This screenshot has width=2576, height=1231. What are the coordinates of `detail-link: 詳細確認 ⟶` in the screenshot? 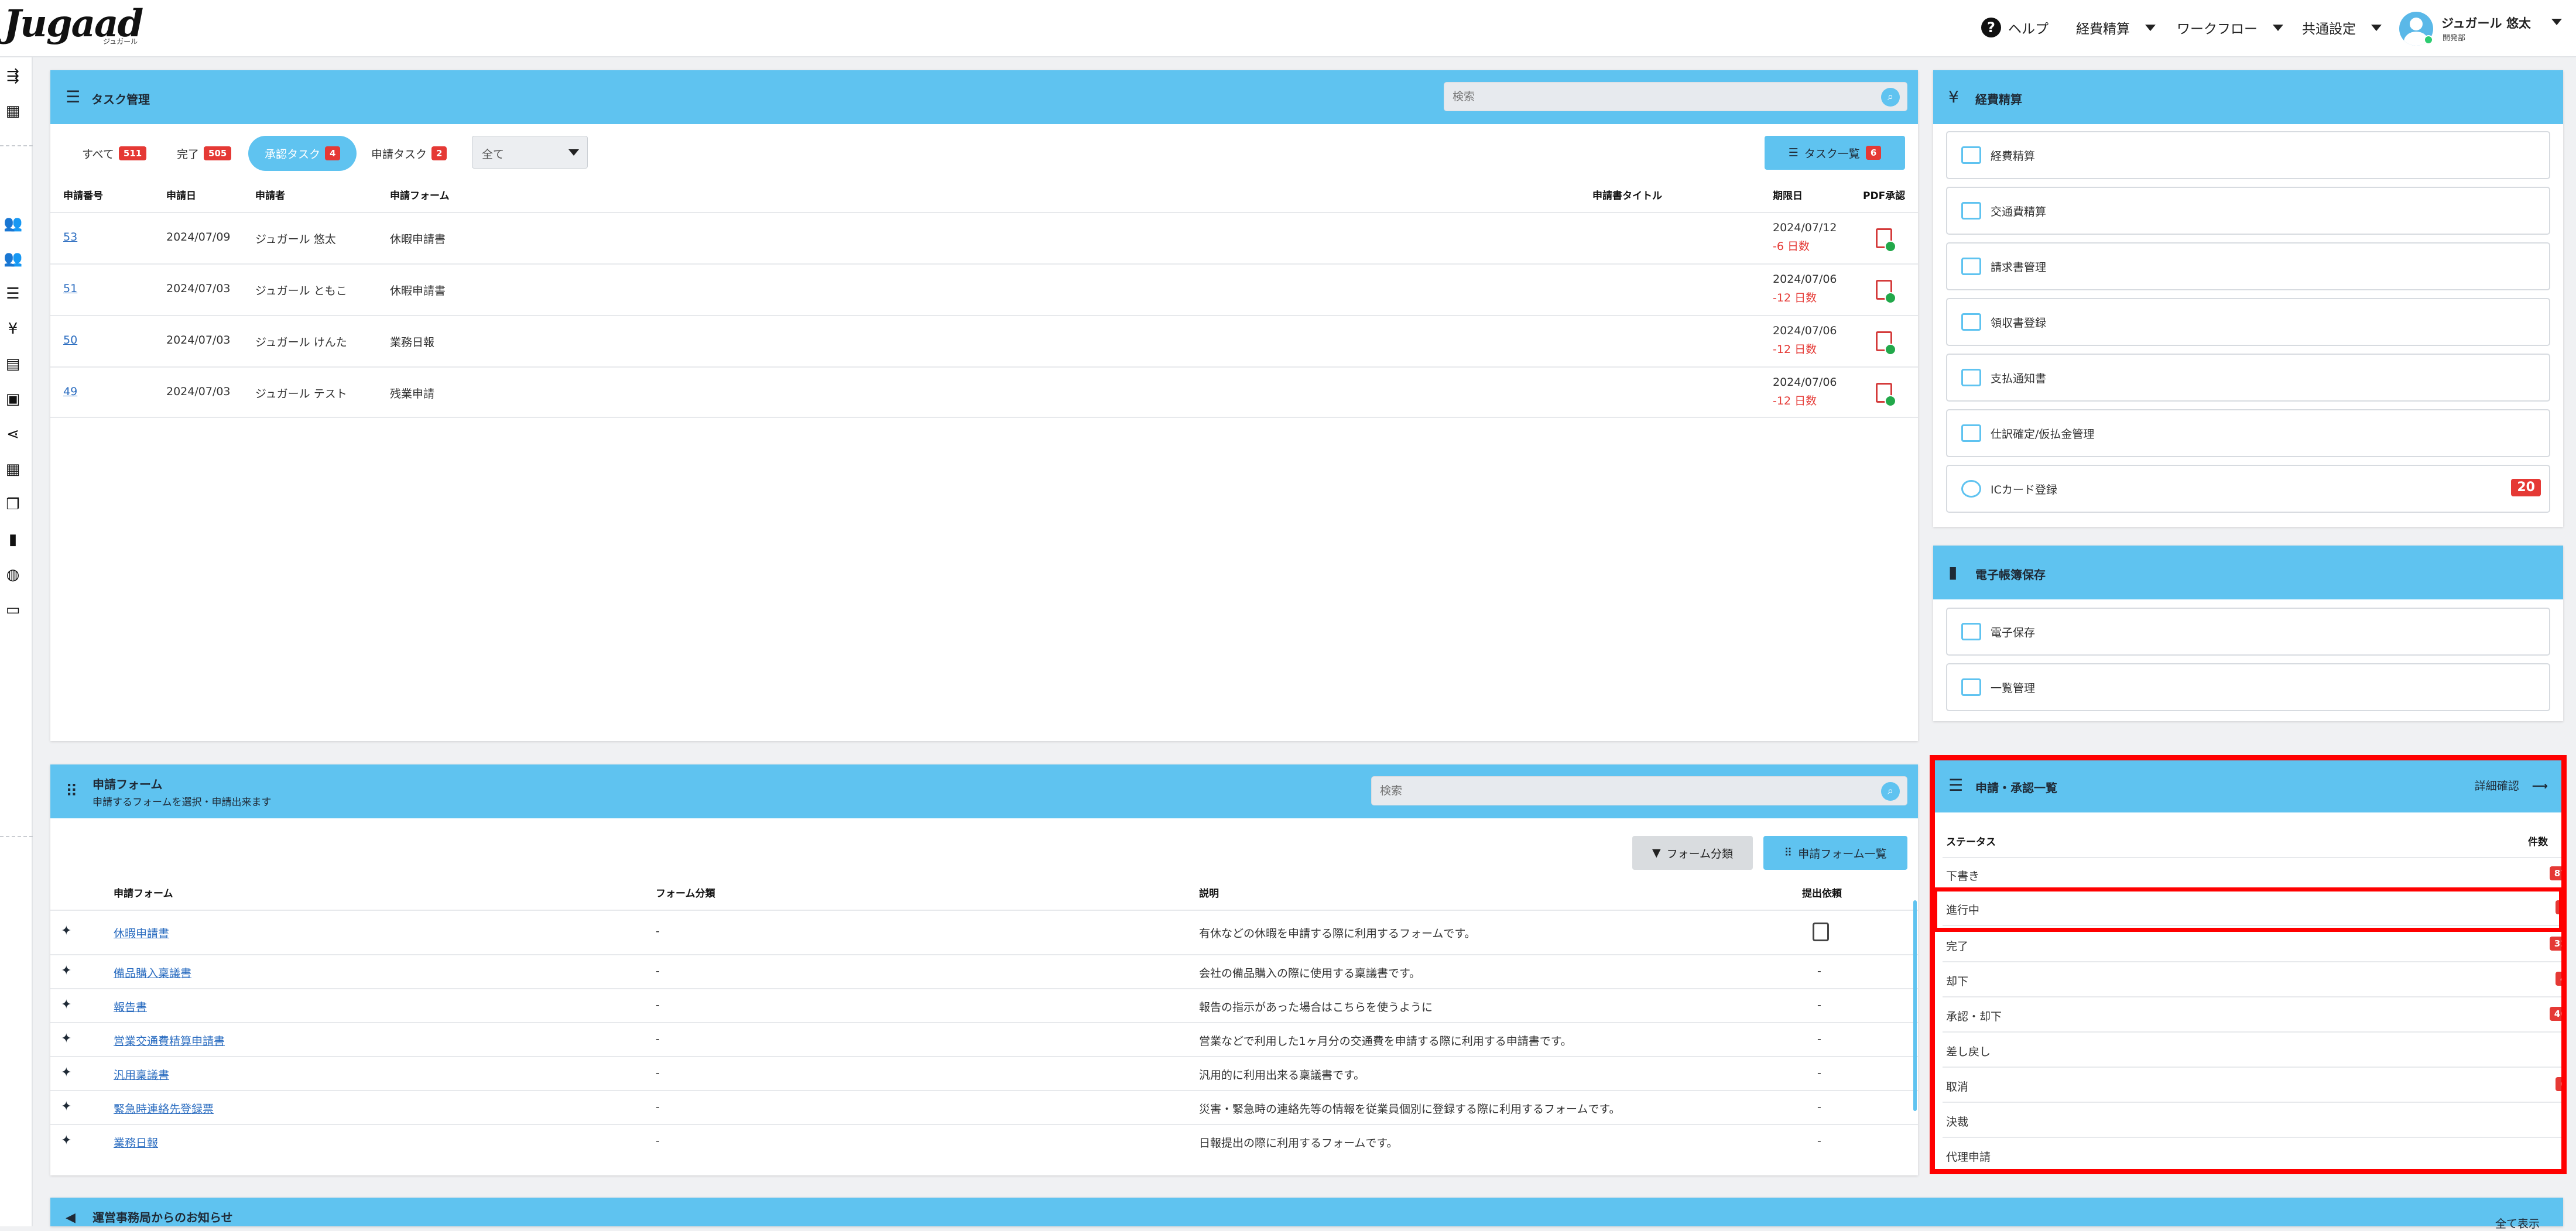 It's located at (2511, 785).